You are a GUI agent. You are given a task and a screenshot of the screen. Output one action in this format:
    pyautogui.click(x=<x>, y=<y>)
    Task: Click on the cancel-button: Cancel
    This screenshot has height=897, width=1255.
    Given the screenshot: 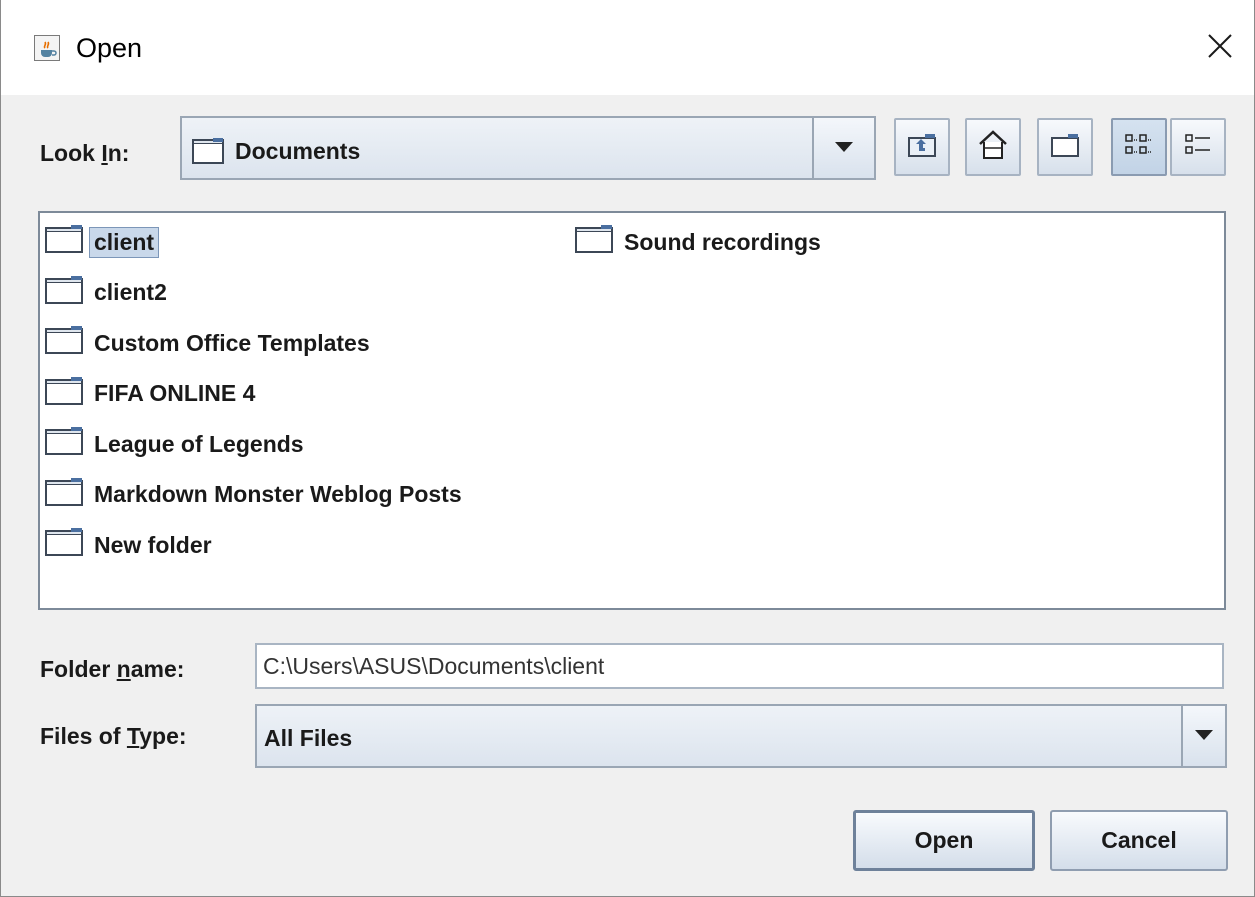 What is the action you would take?
    pyautogui.click(x=1139, y=840)
    